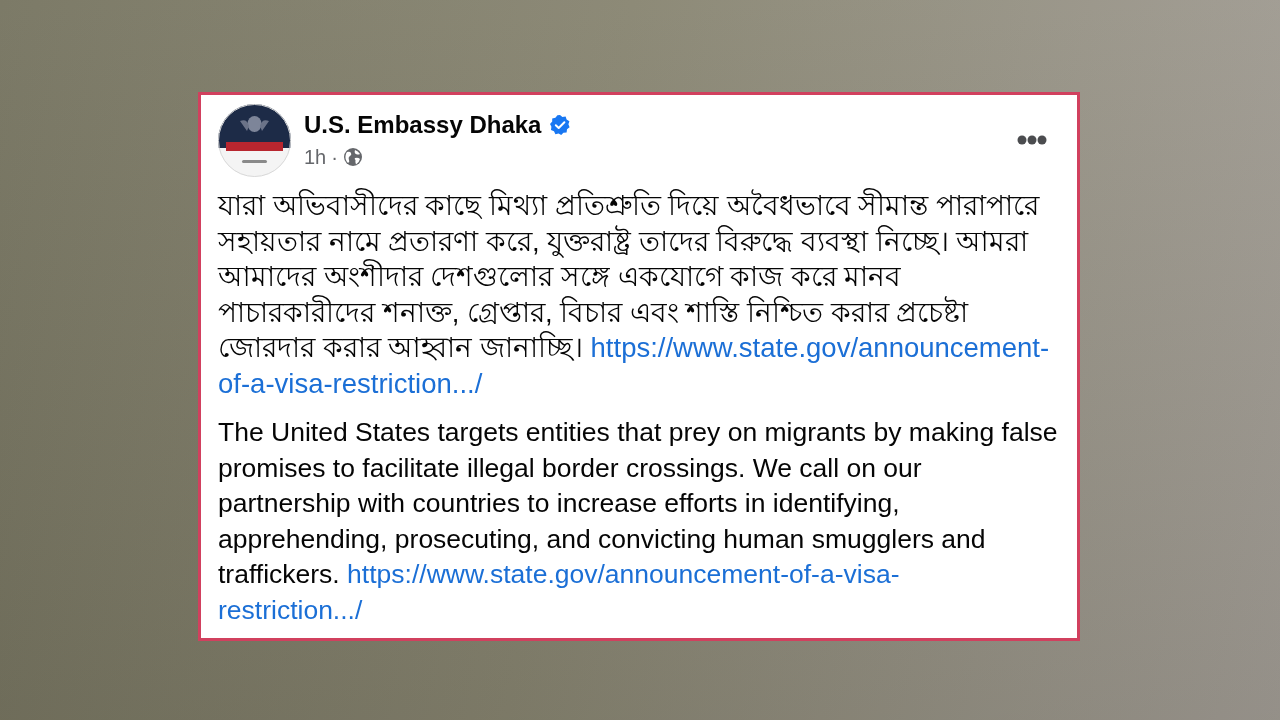  What do you see at coordinates (290, 609) in the screenshot?
I see `post-link: restriction.../` at bounding box center [290, 609].